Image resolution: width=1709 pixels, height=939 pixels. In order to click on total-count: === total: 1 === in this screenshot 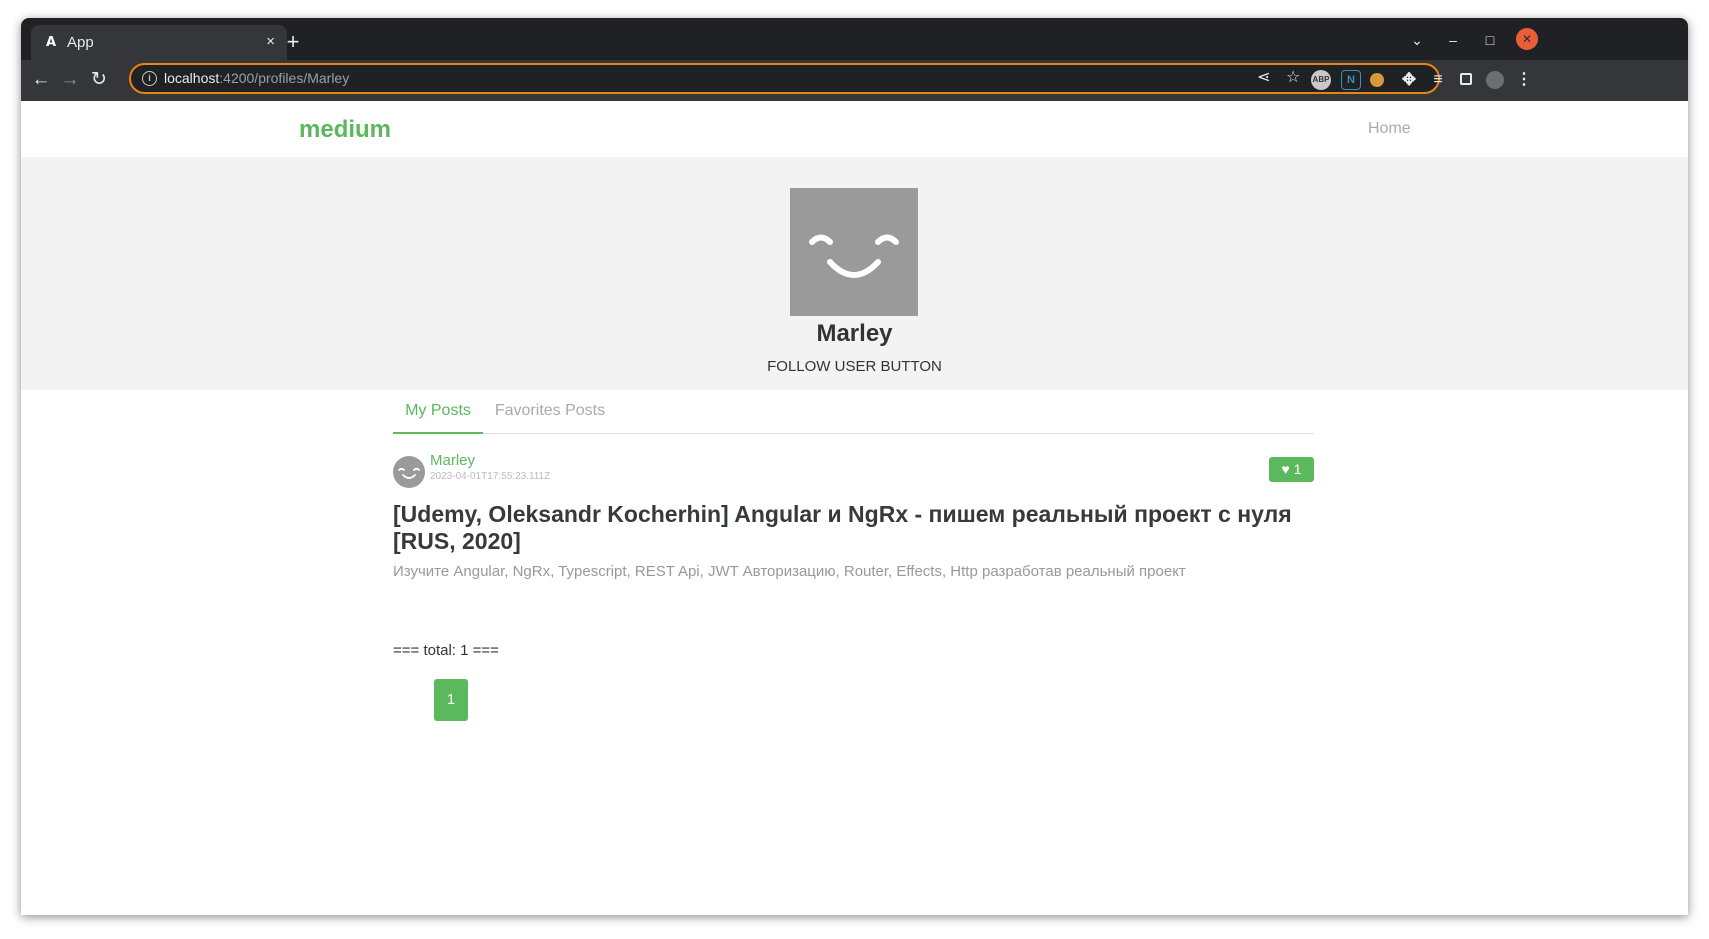, I will do `click(446, 650)`.